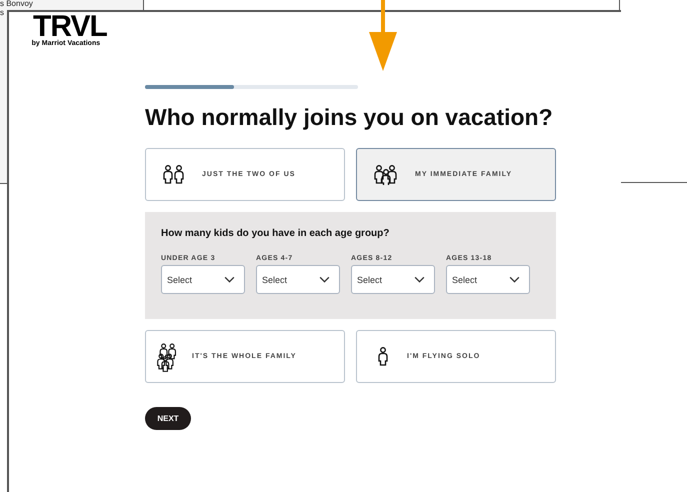 This screenshot has width=687, height=492. Describe the element at coordinates (349, 117) in the screenshot. I see `question-heading: Who normally joins you on vacation?` at that location.